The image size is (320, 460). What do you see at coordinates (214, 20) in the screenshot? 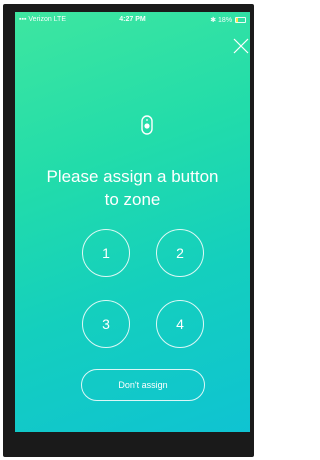
I see `bluetooth-icon: ✱` at bounding box center [214, 20].